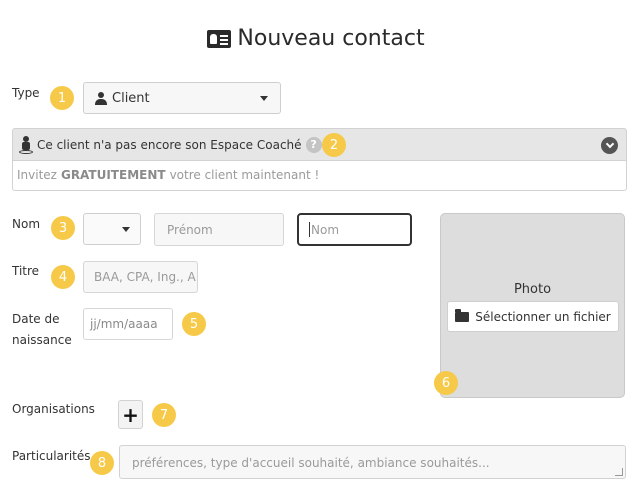 Image resolution: width=632 pixels, height=487 pixels. Describe the element at coordinates (101, 98) in the screenshot. I see `user-icon` at that location.